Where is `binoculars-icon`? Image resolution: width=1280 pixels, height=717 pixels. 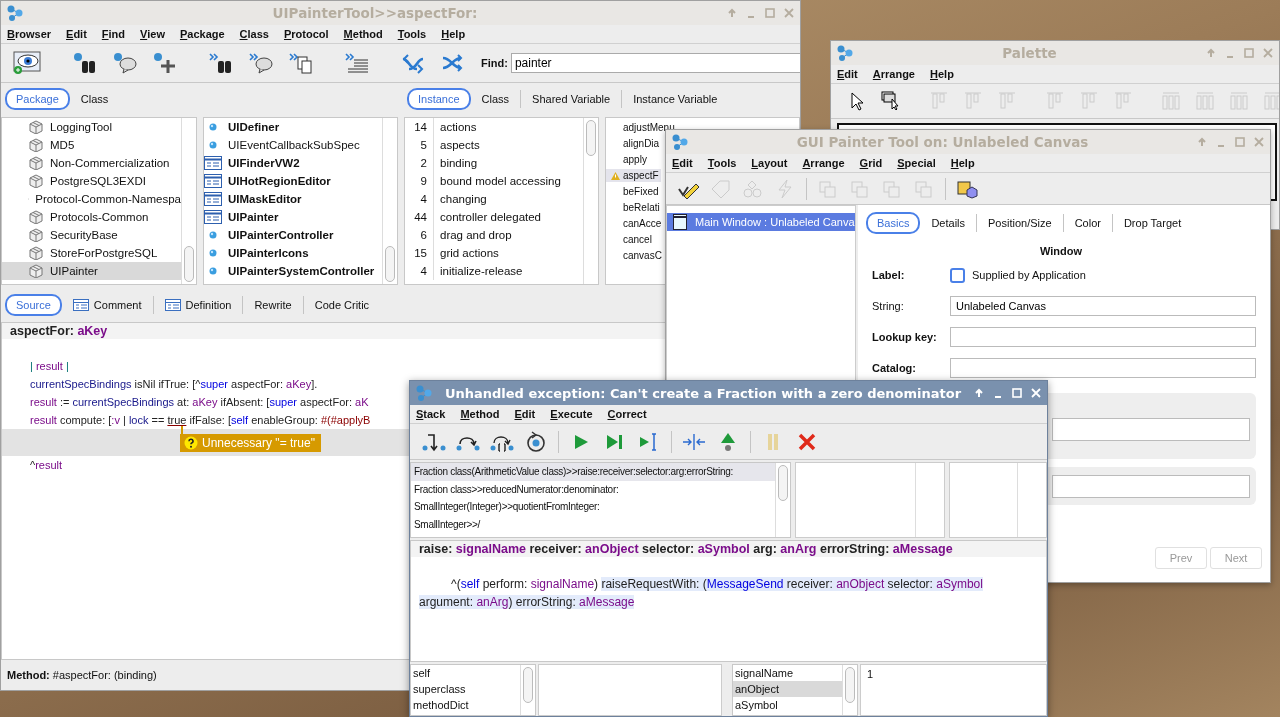
binoculars-icon is located at coordinates (221, 63).